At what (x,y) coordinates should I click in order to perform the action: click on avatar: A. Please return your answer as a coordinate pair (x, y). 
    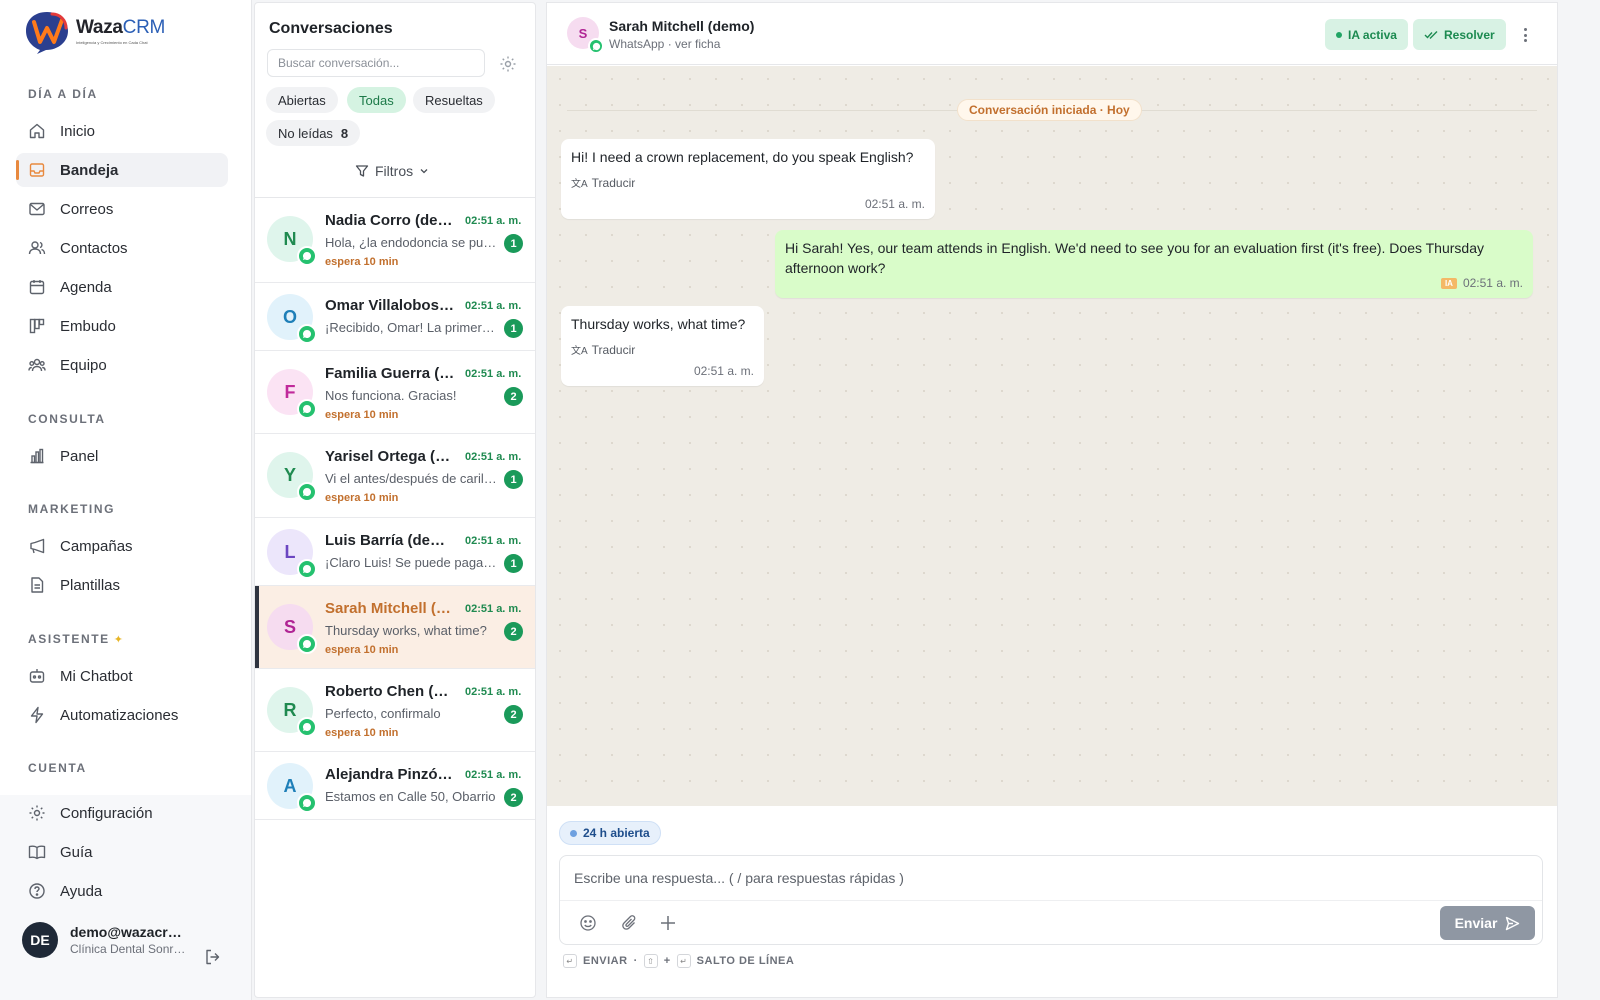
    Looking at the image, I should click on (292, 788).